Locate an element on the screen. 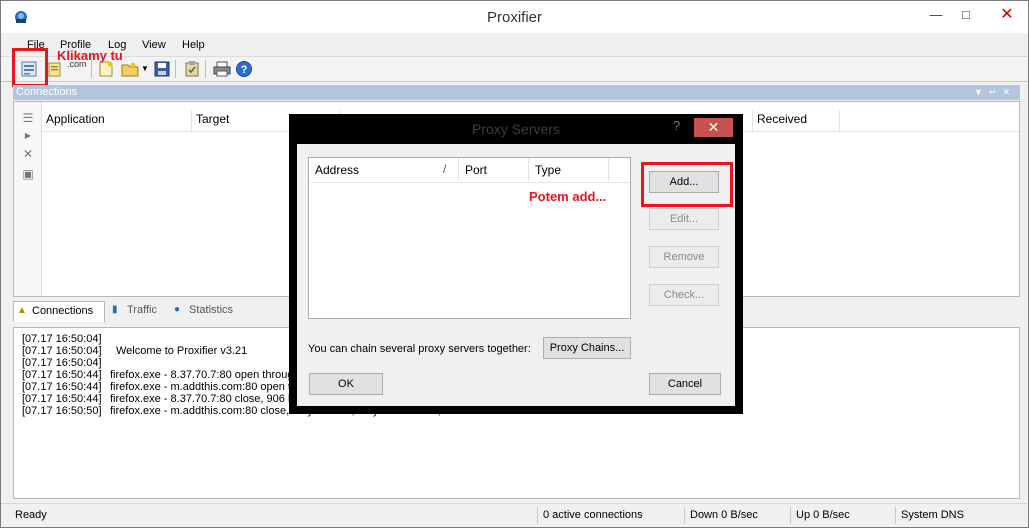 The image size is (1029, 528). expand-arrow-icon: ▶ is located at coordinates (28, 136).